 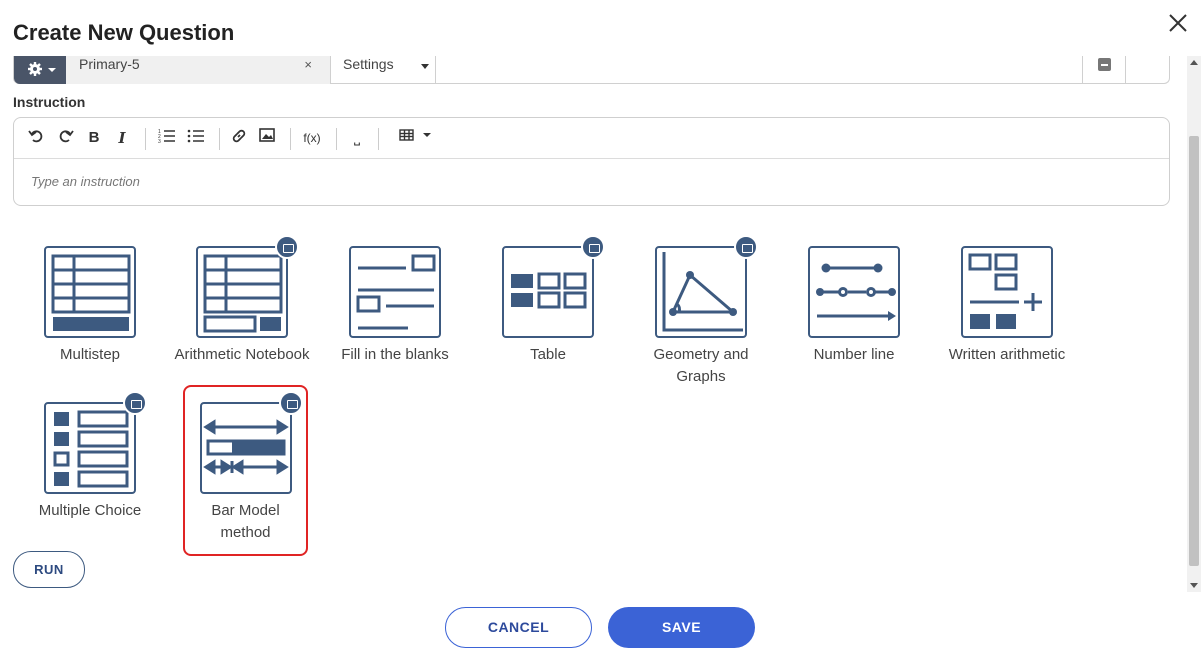 I want to click on question-type-arithmetic-notebook: Arithmetic Notebook, so click(x=242, y=300).